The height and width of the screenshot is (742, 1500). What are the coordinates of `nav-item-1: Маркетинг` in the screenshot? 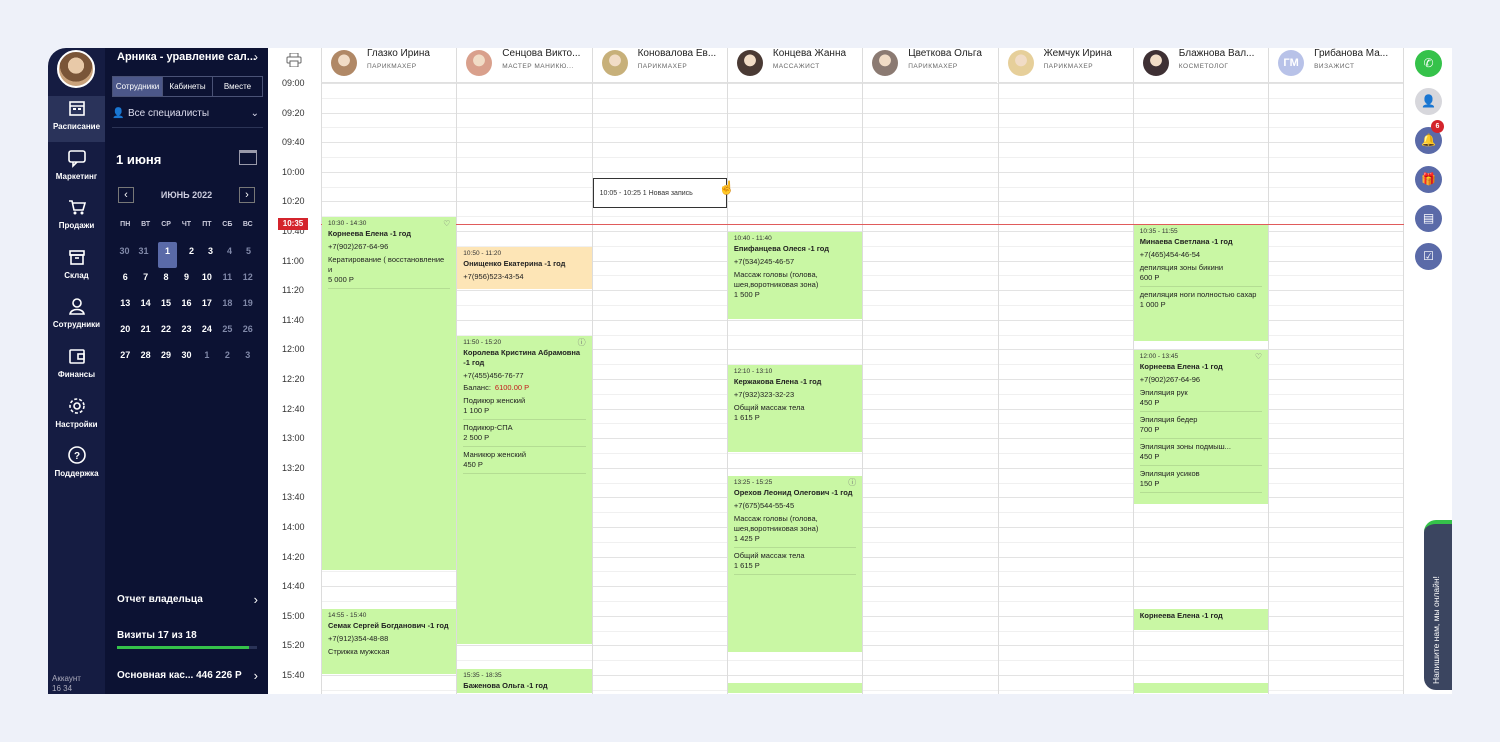 It's located at (76, 169).